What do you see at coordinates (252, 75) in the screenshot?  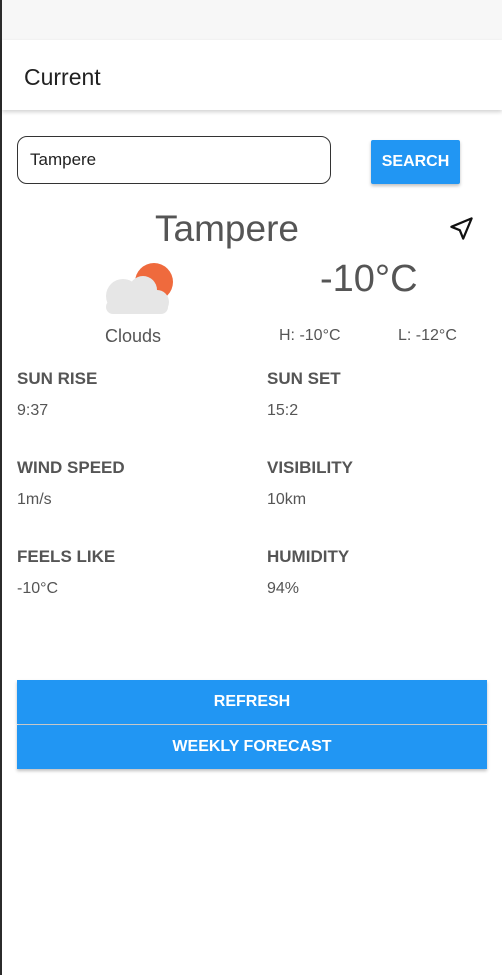 I see `app-bar: Current` at bounding box center [252, 75].